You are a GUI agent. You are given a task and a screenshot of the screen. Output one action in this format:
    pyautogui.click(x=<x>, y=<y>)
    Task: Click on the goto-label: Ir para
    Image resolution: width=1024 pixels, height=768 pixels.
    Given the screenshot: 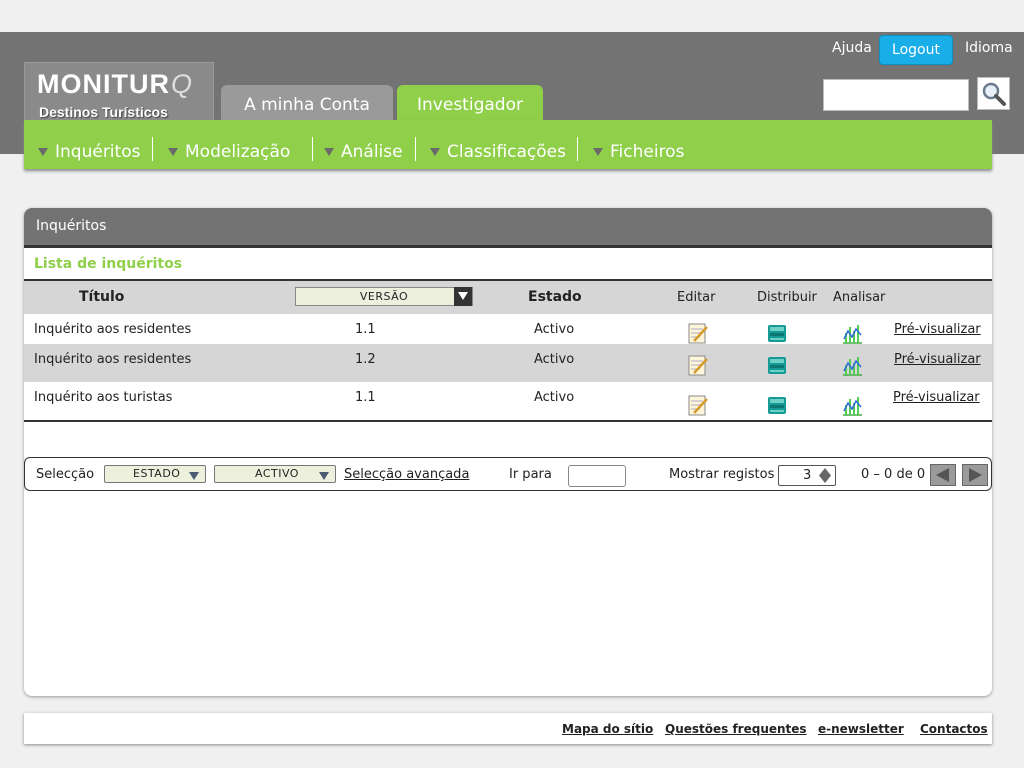 What is the action you would take?
    pyautogui.click(x=530, y=474)
    